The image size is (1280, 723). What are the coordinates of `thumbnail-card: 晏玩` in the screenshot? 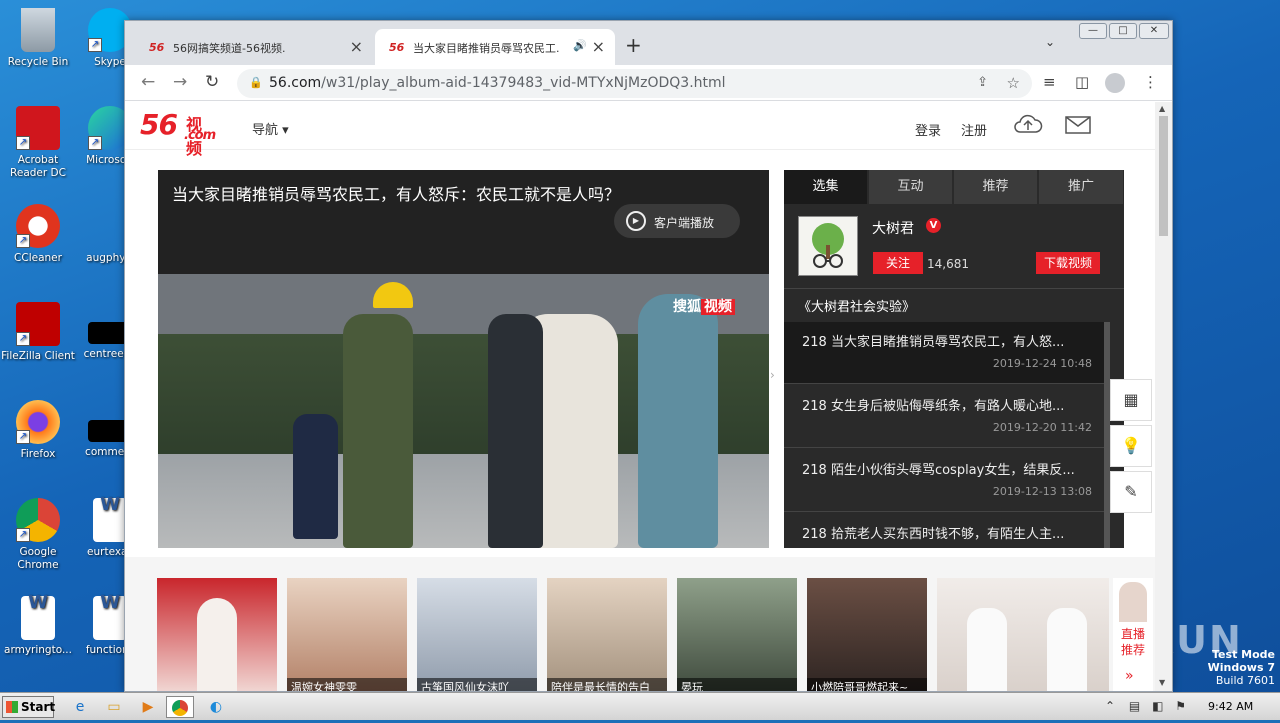 It's located at (737, 634).